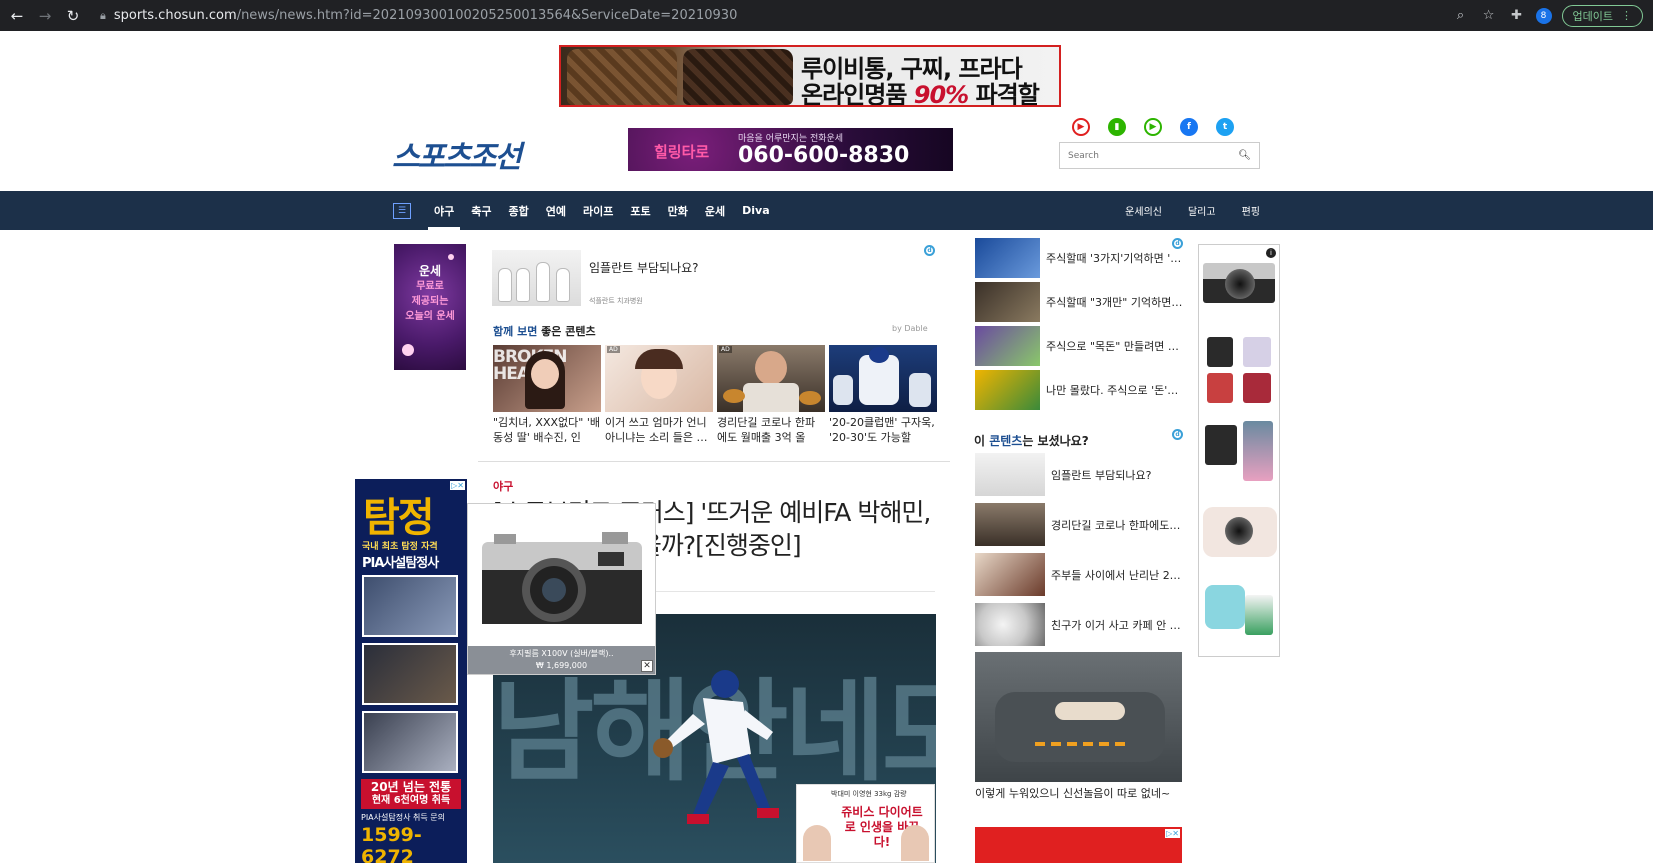 This screenshot has width=1653, height=863. What do you see at coordinates (1189, 127) in the screenshot?
I see `facebook-icon: f` at bounding box center [1189, 127].